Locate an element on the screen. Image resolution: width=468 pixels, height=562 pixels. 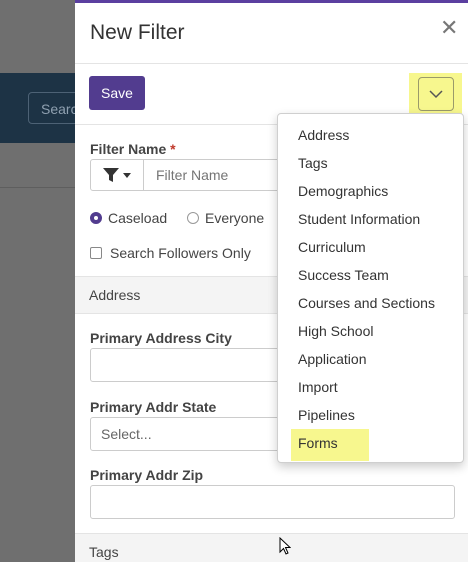
menu-item-curriculum: Curriculum is located at coordinates (332, 247).